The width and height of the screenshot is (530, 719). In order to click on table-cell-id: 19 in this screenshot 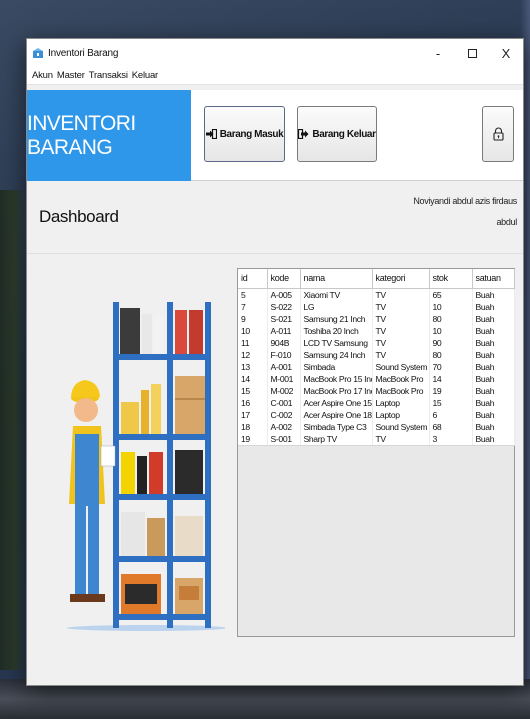, I will do `click(253, 439)`.